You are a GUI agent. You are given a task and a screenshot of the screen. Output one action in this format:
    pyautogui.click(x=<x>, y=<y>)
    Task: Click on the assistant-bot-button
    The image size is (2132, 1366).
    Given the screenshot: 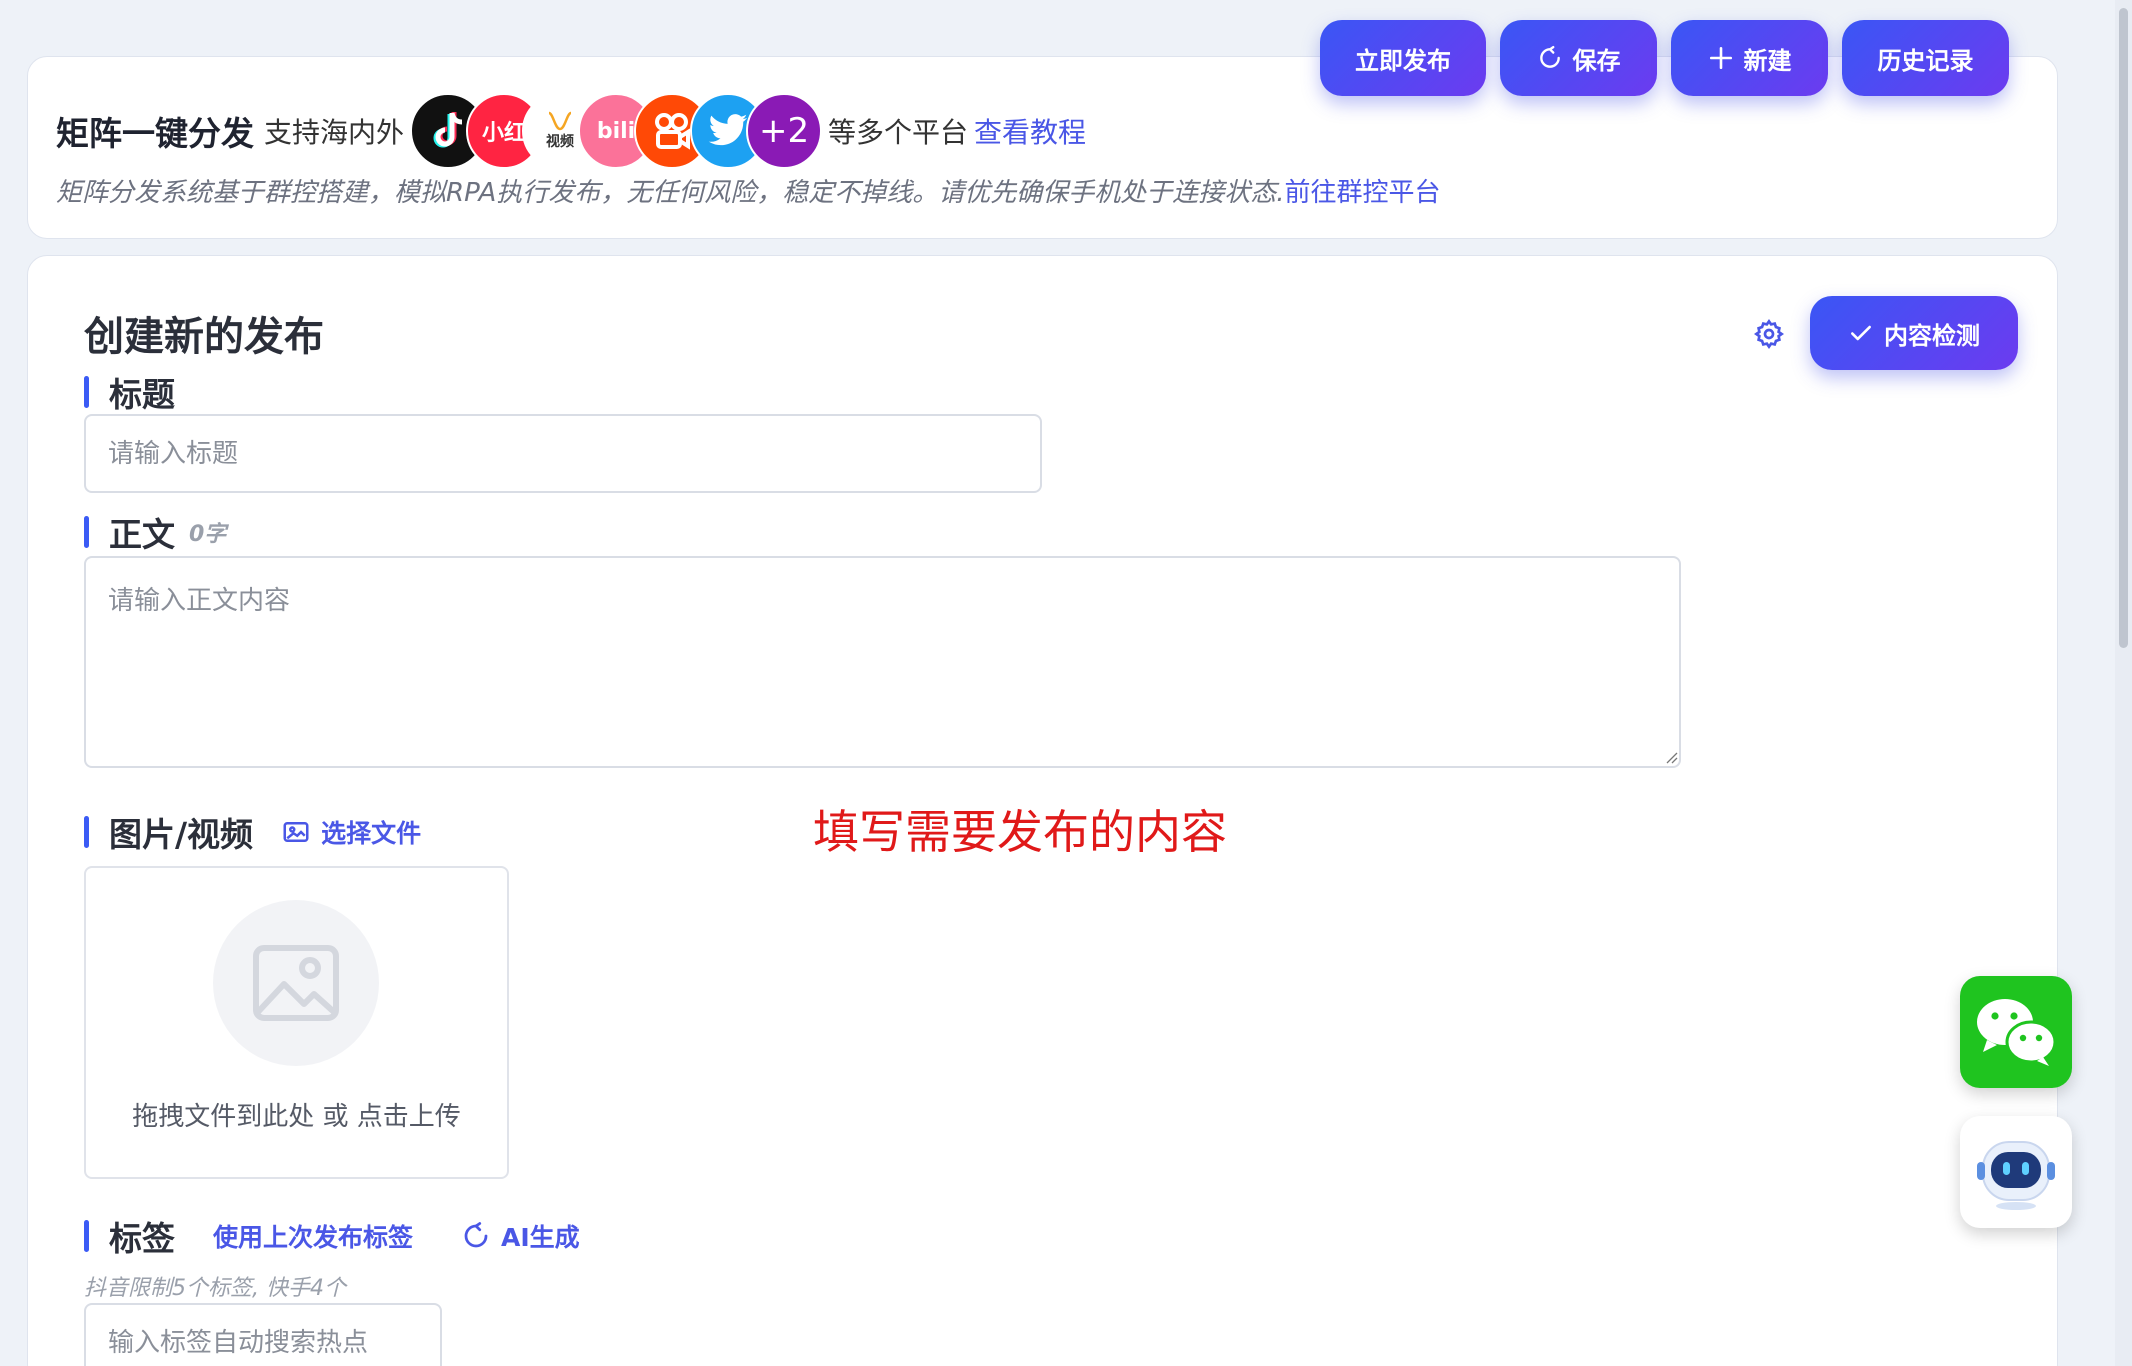 What is the action you would take?
    pyautogui.click(x=2016, y=1172)
    